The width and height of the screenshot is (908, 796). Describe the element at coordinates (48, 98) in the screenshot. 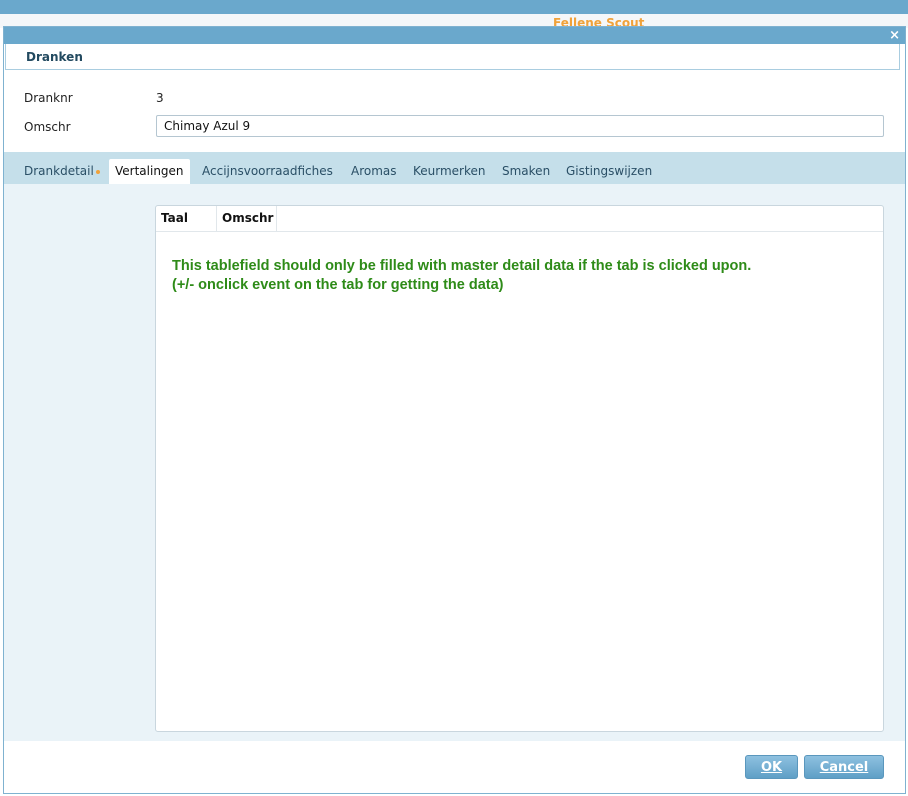

I see `dranknr-label: Dranknr` at that location.